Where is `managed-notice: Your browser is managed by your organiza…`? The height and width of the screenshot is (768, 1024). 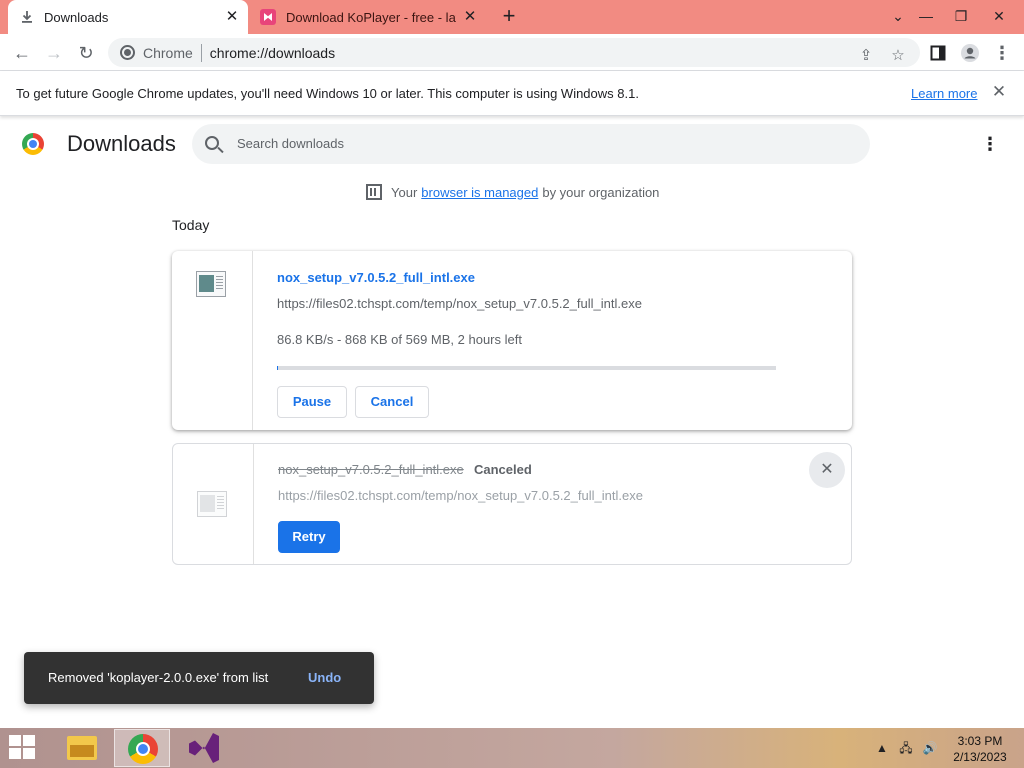 managed-notice: Your browser is managed by your organiza… is located at coordinates (512, 192).